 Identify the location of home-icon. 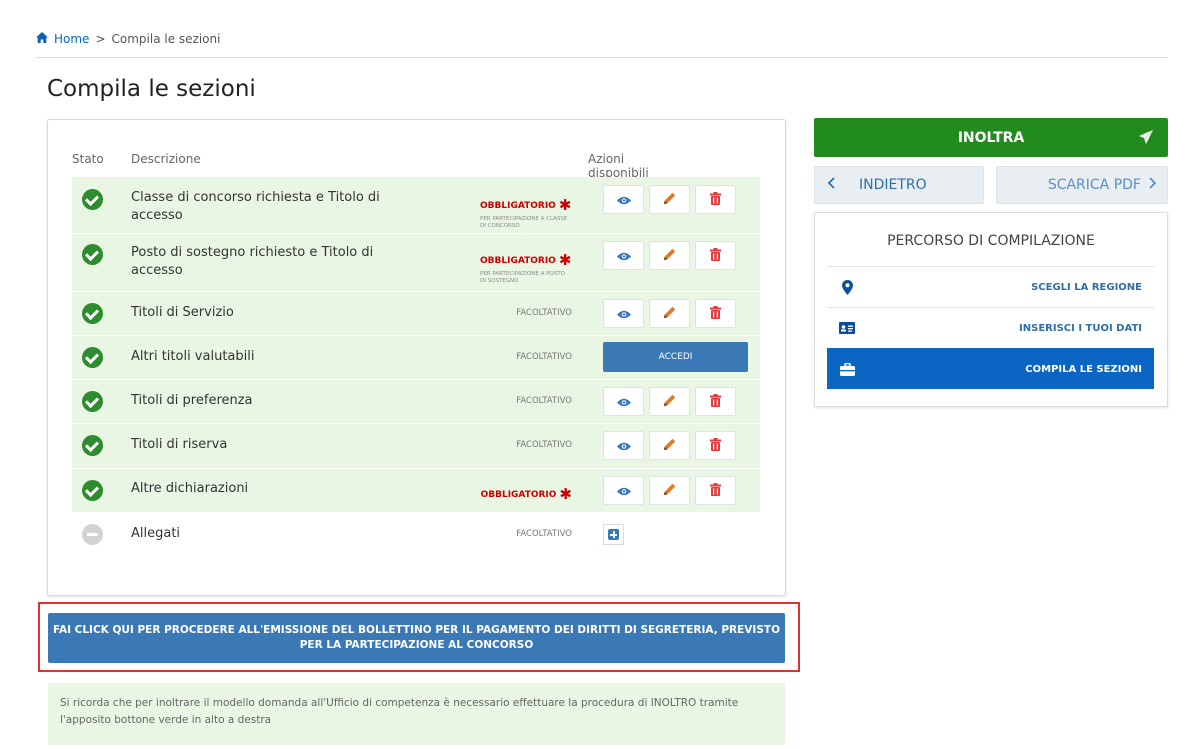
(42, 39).